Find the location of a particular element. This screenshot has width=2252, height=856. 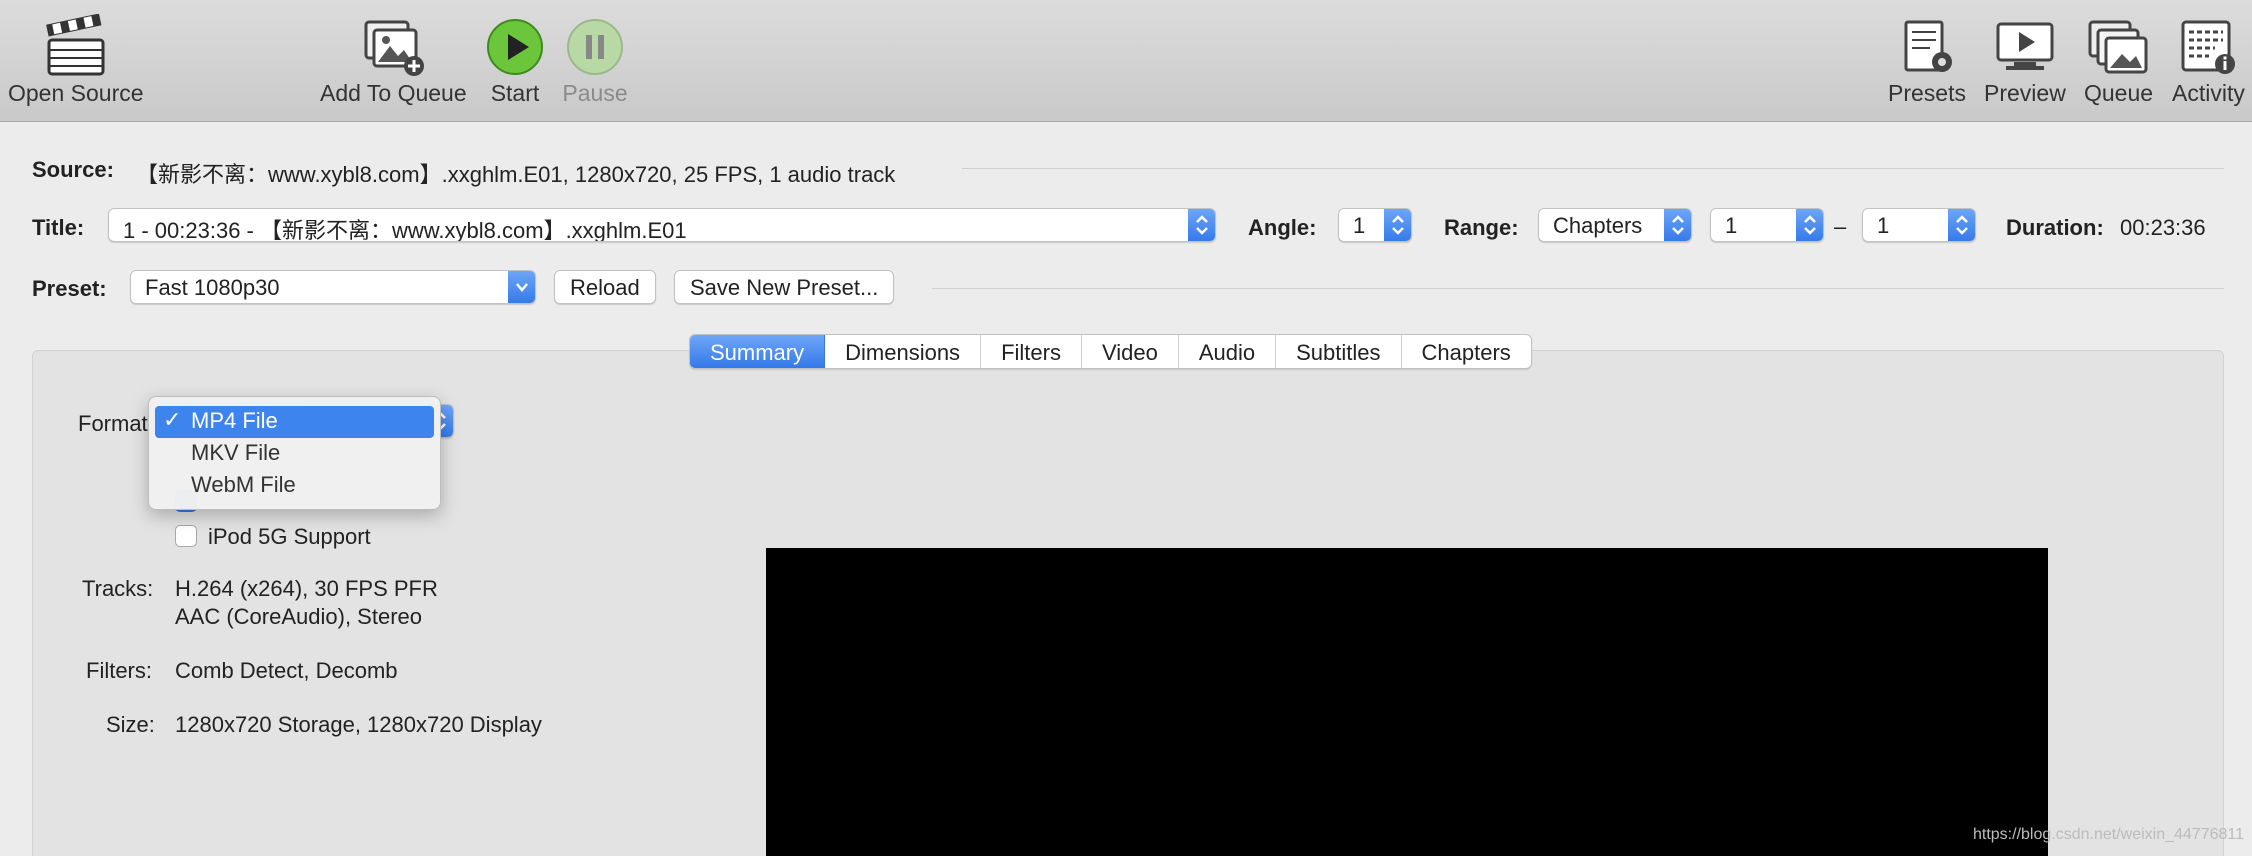

format-option-mkv: MKV File is located at coordinates (294, 454).